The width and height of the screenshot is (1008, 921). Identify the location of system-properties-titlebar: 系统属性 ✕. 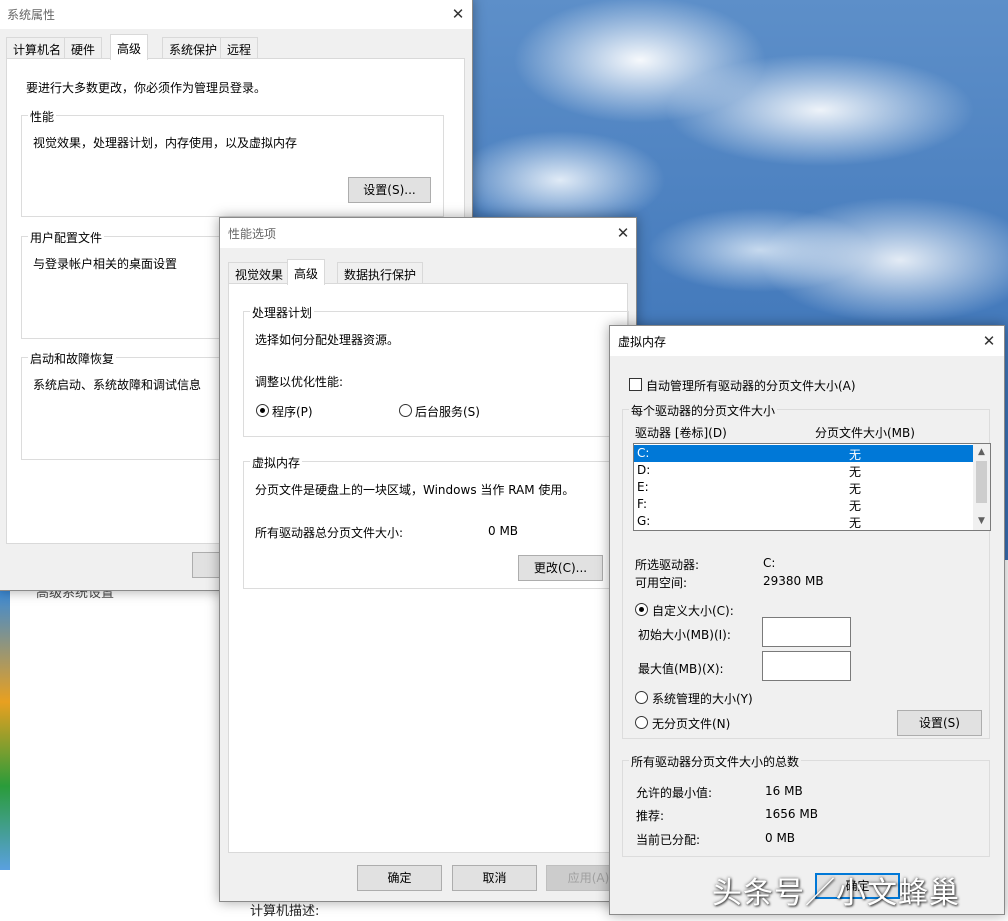
(236, 14).